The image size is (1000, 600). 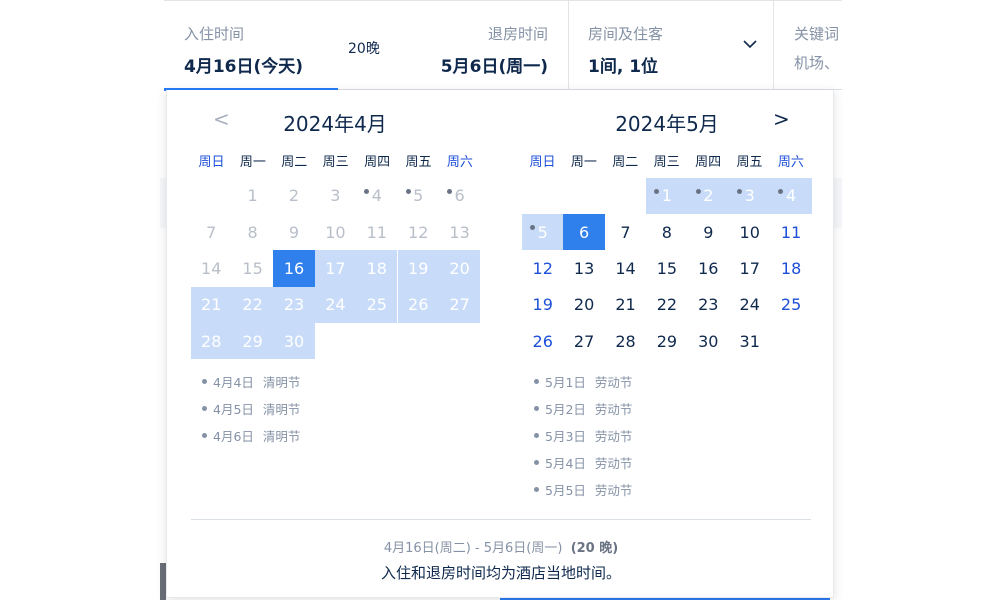 I want to click on holiday-date: 5月5日, so click(x=565, y=490).